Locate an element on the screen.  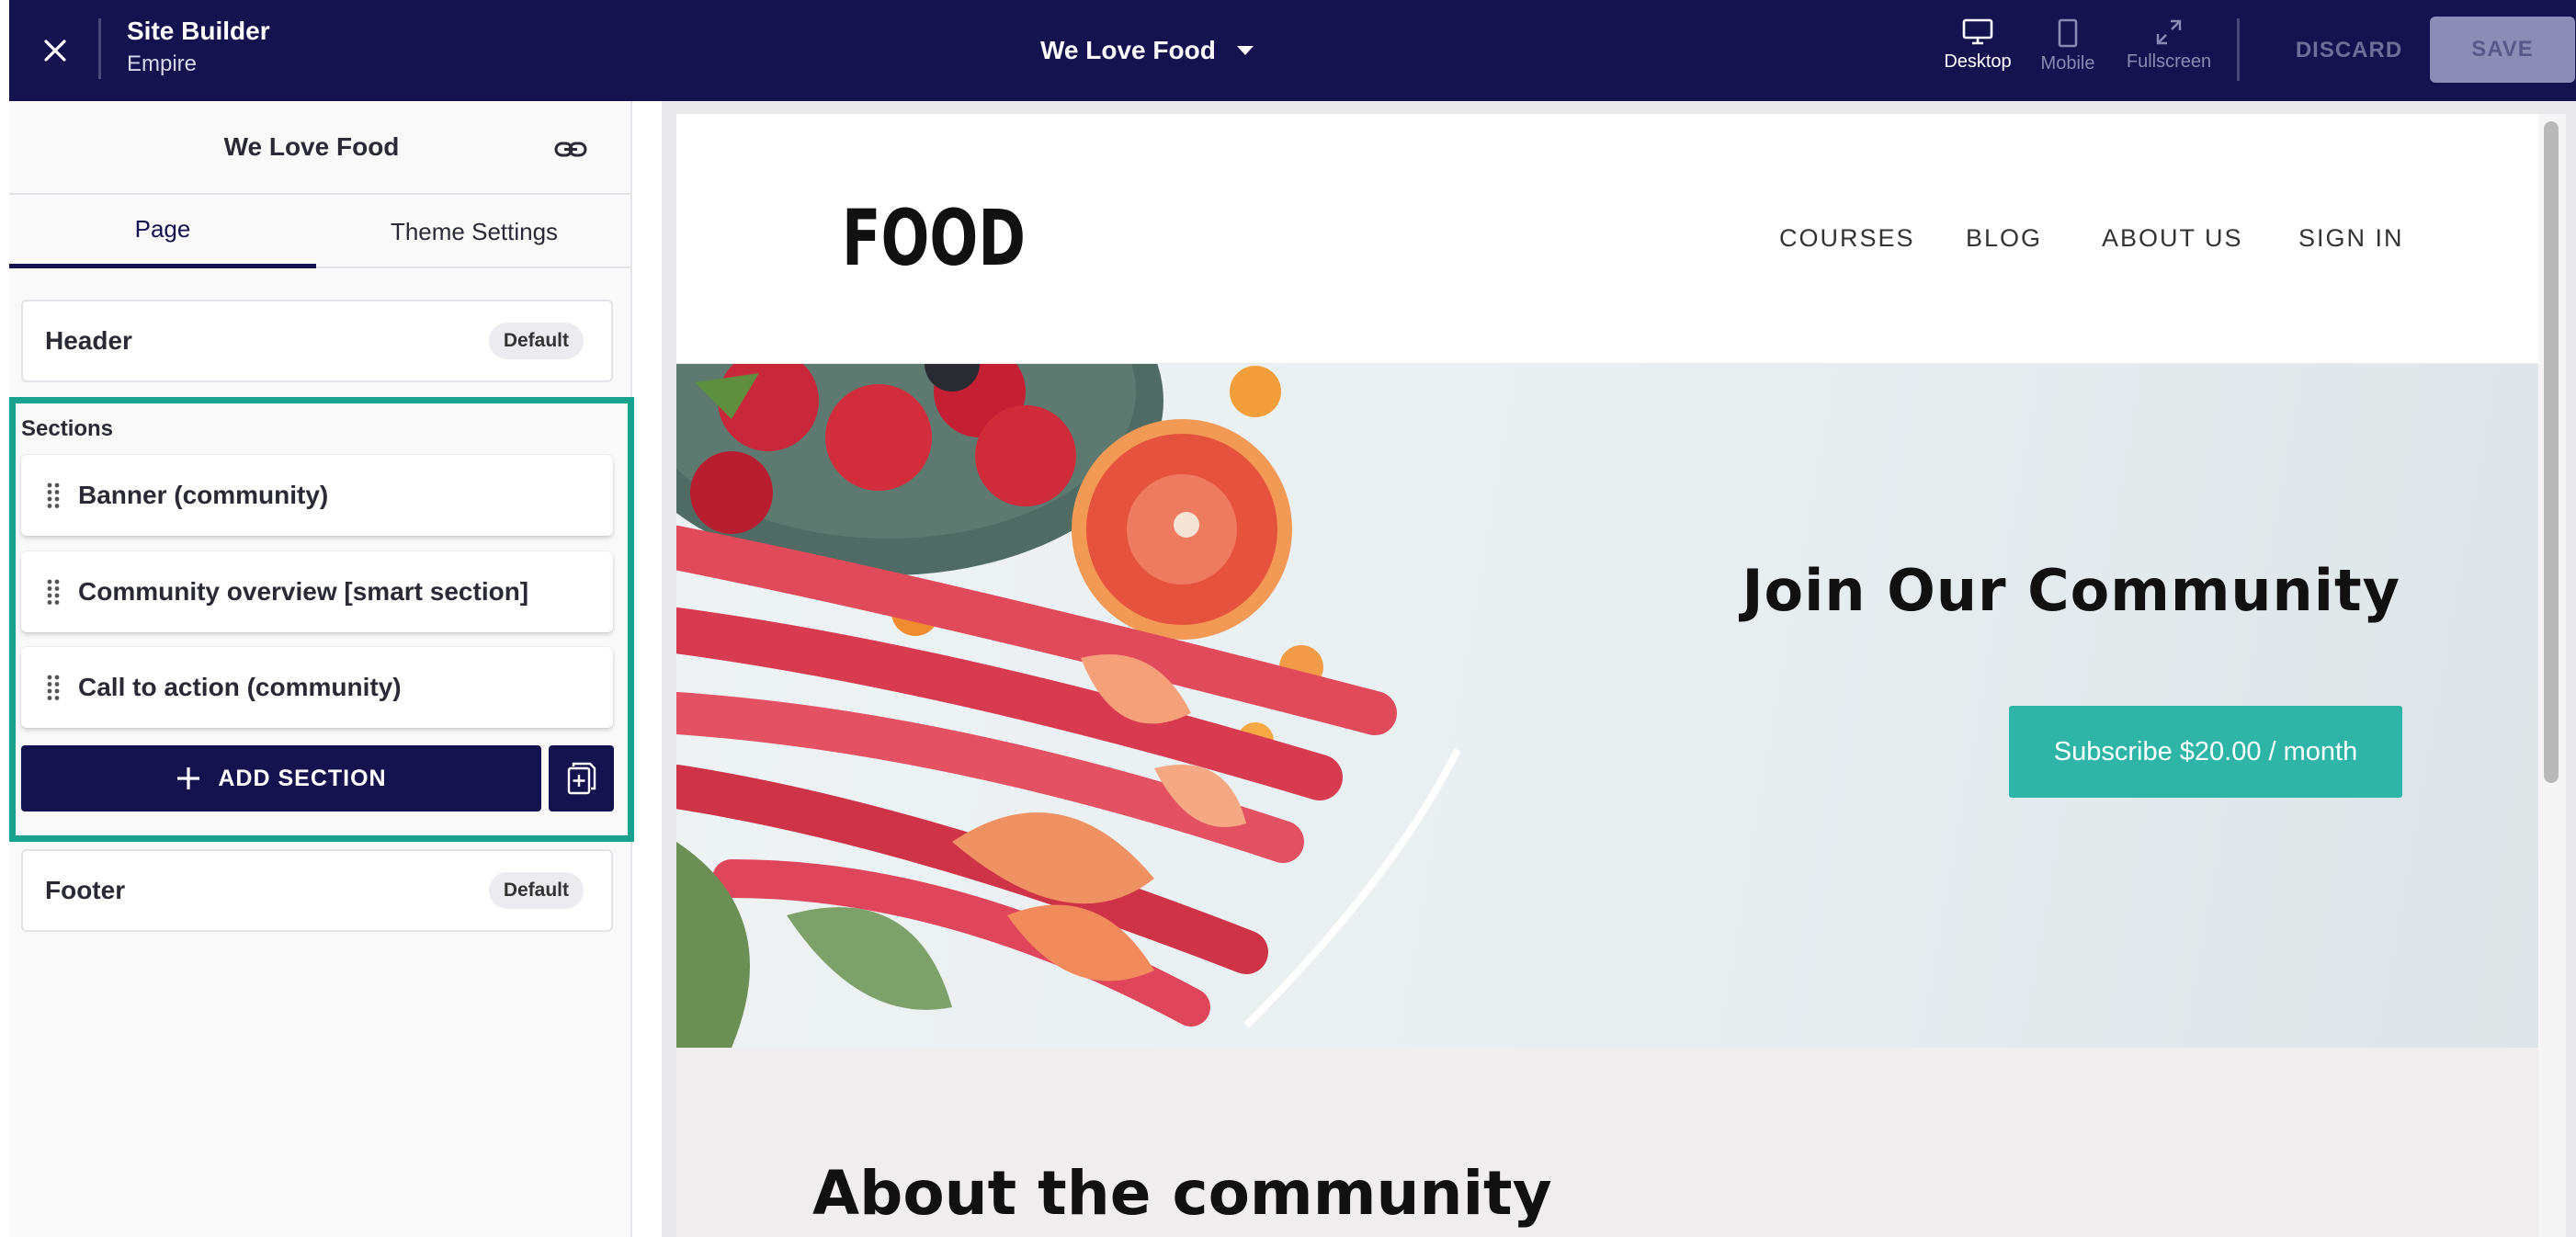
app-subtitle: Empire is located at coordinates (163, 63).